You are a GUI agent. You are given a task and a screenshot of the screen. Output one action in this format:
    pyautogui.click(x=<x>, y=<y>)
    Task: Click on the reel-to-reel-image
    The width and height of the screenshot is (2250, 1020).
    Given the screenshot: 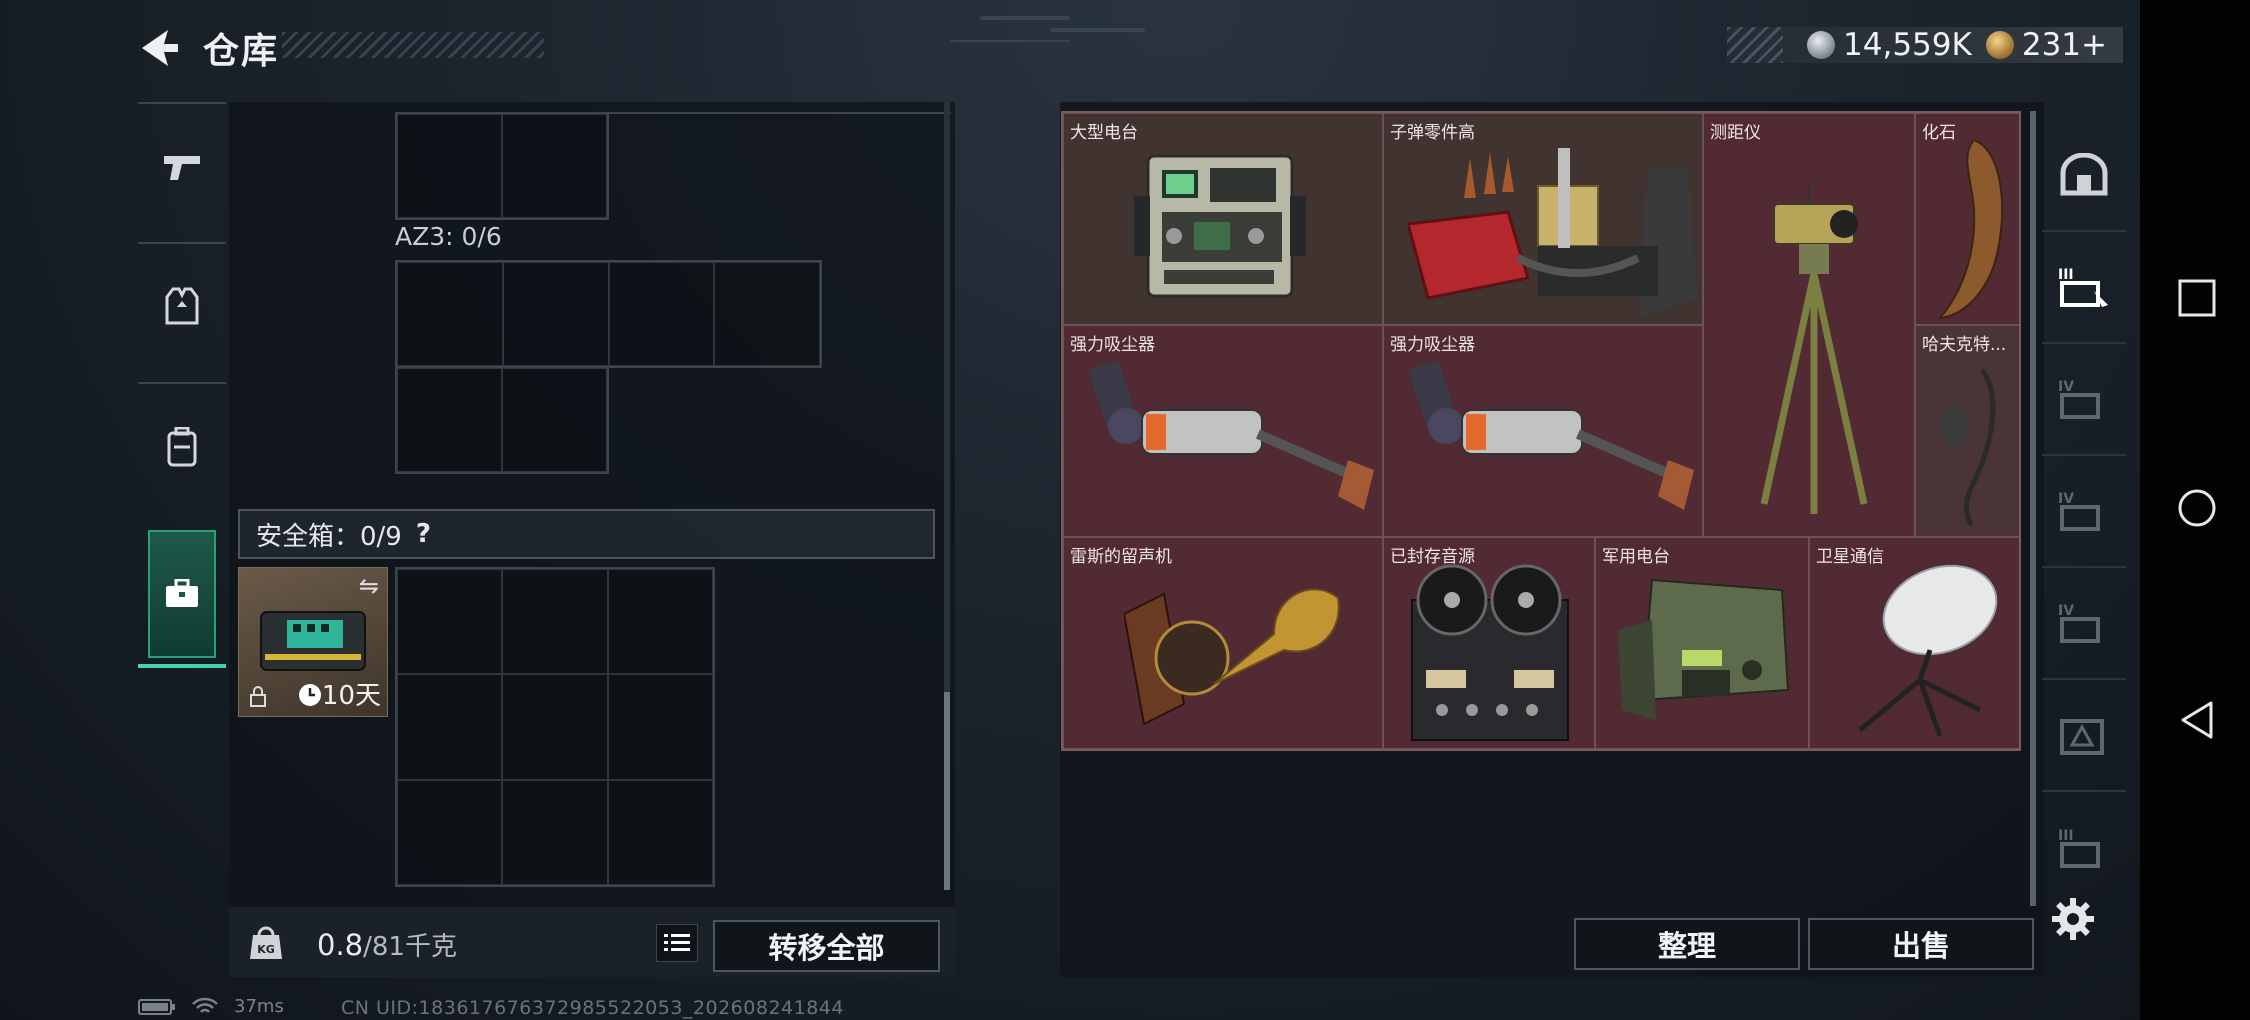 What is the action you would take?
    pyautogui.click(x=1490, y=652)
    